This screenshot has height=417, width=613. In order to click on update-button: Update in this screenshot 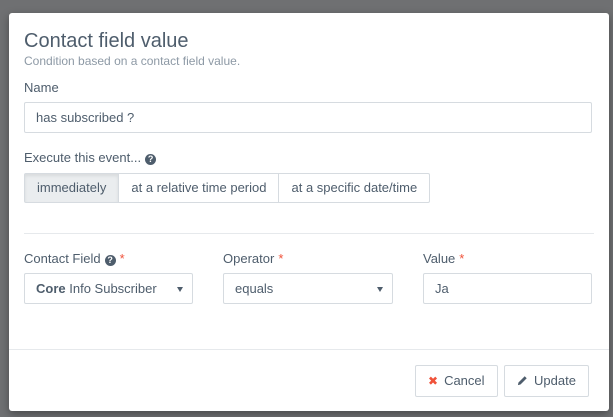, I will do `click(546, 381)`.